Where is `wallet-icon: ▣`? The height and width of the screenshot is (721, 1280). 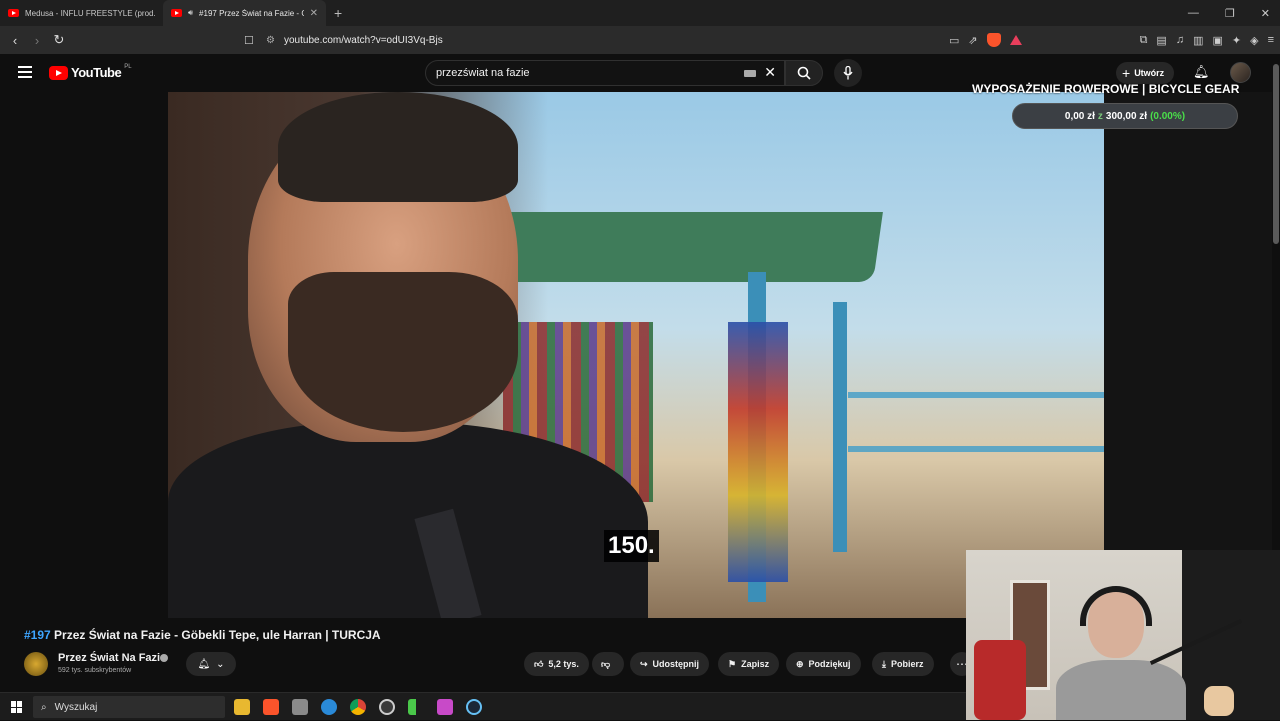
wallet-icon: ▣ is located at coordinates (1217, 40).